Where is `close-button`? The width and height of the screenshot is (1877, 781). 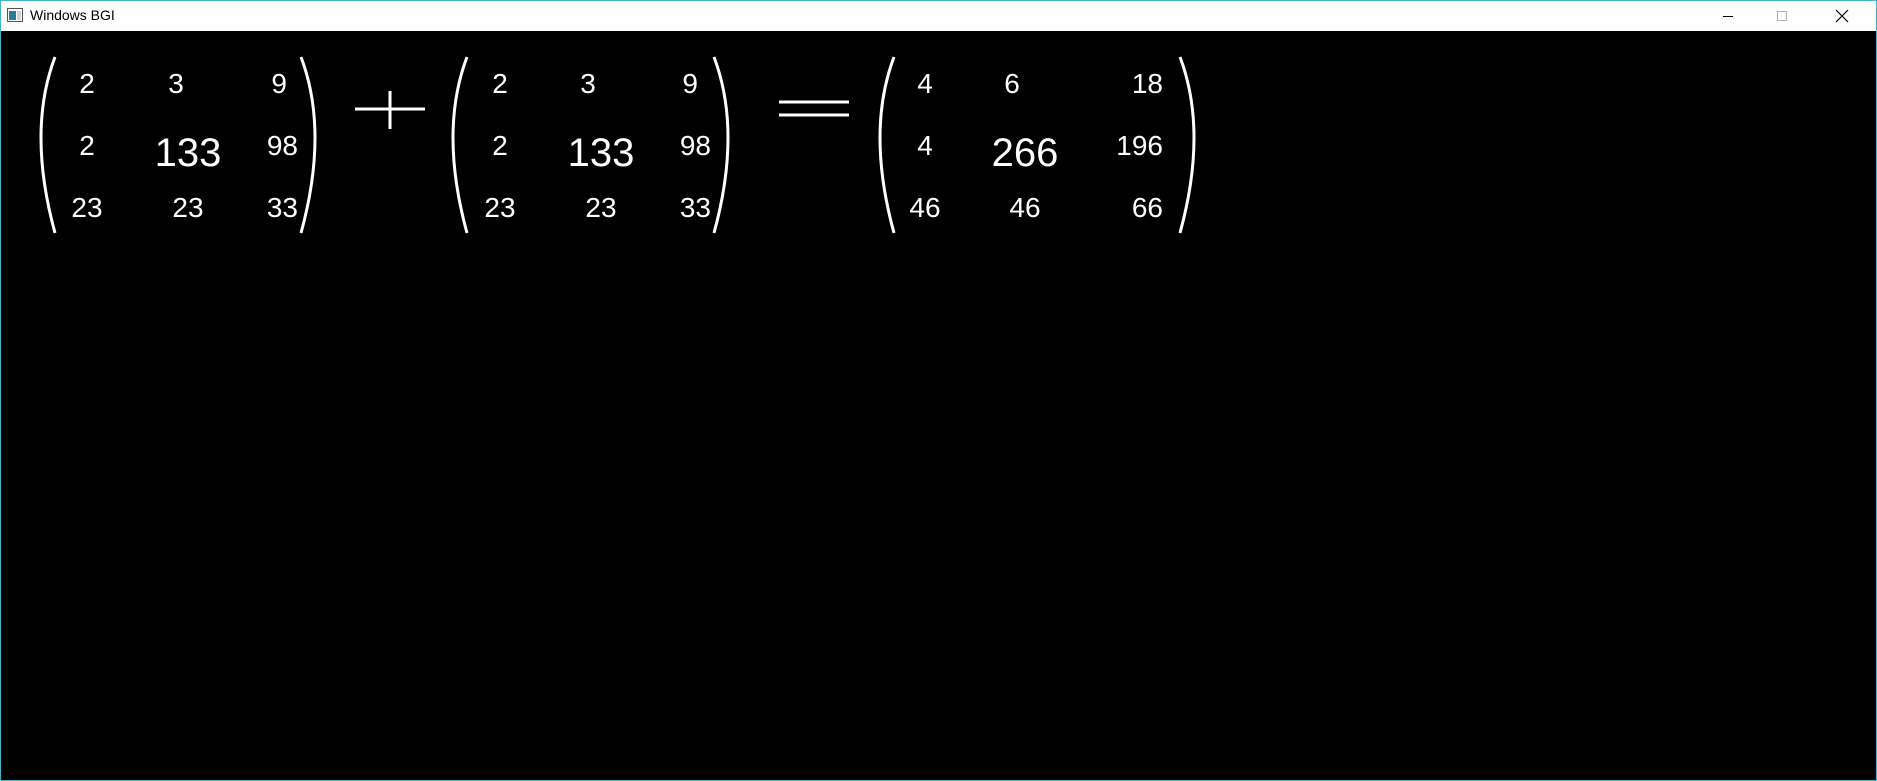
close-button is located at coordinates (1842, 16).